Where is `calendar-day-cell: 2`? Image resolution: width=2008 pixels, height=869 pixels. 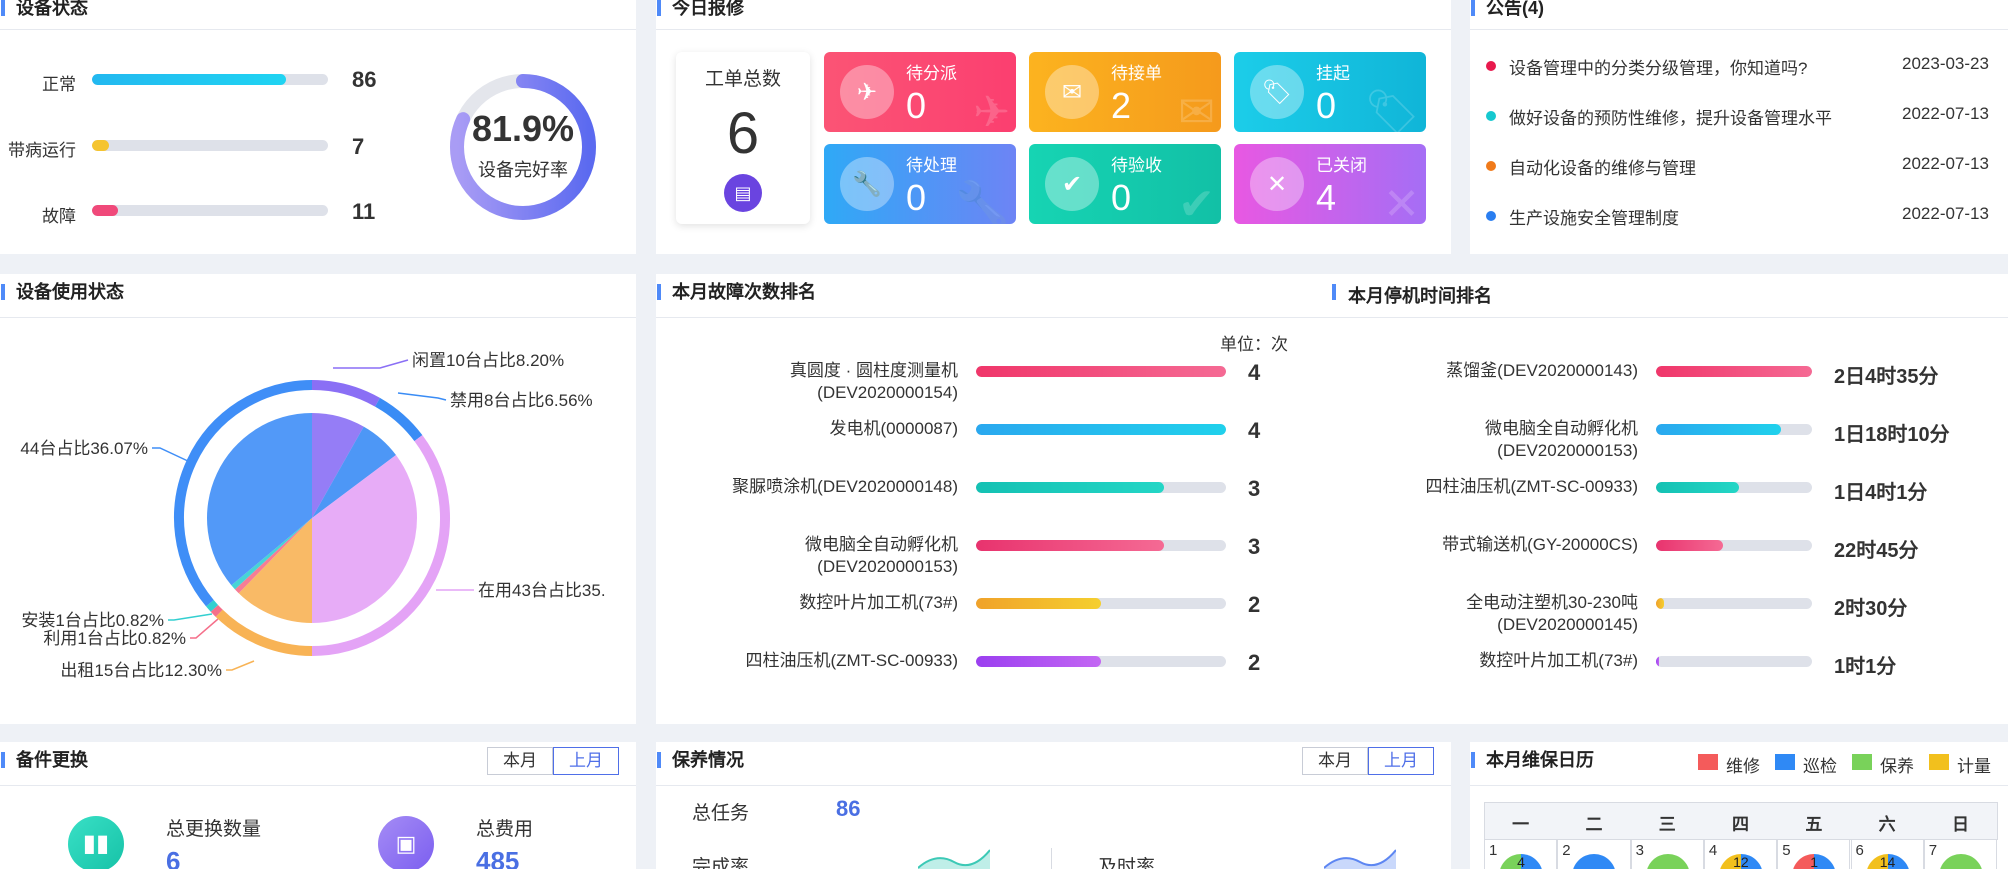 calendar-day-cell: 2 is located at coordinates (1594, 854).